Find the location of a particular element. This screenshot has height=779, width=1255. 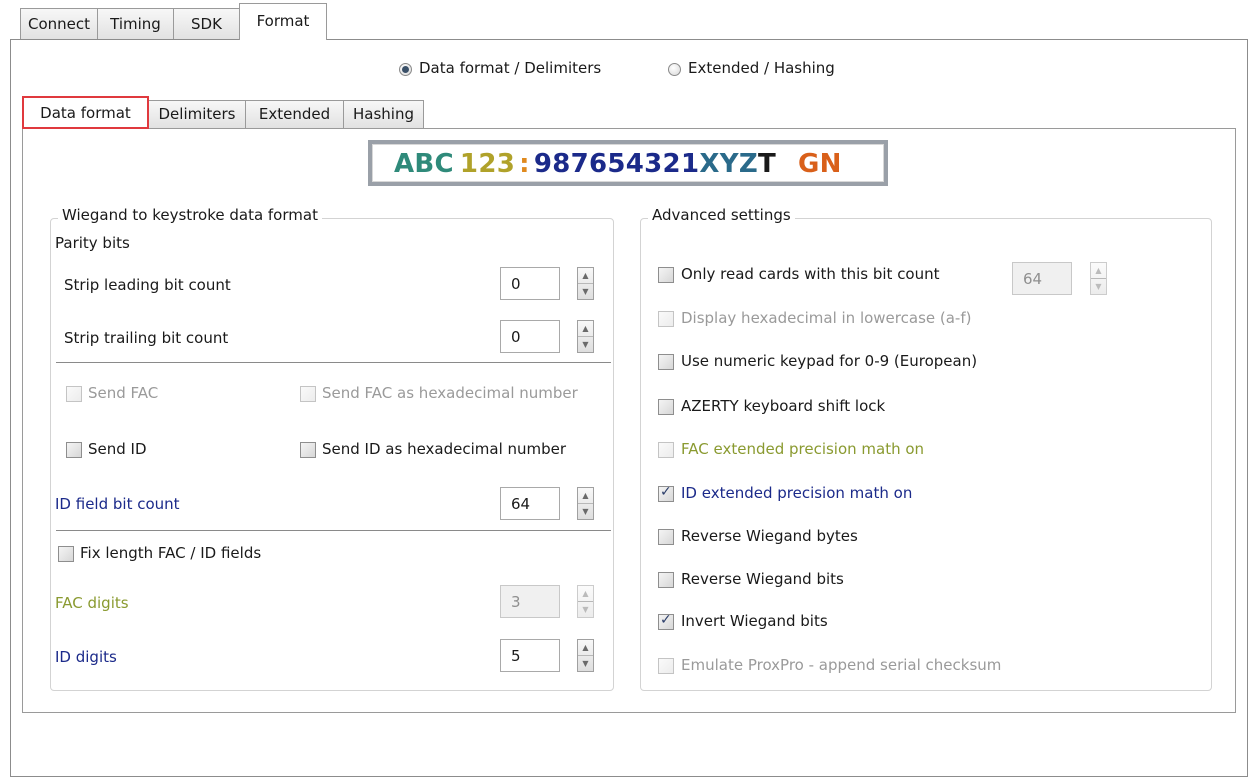

strip-leading-input: 0 is located at coordinates (530, 283).